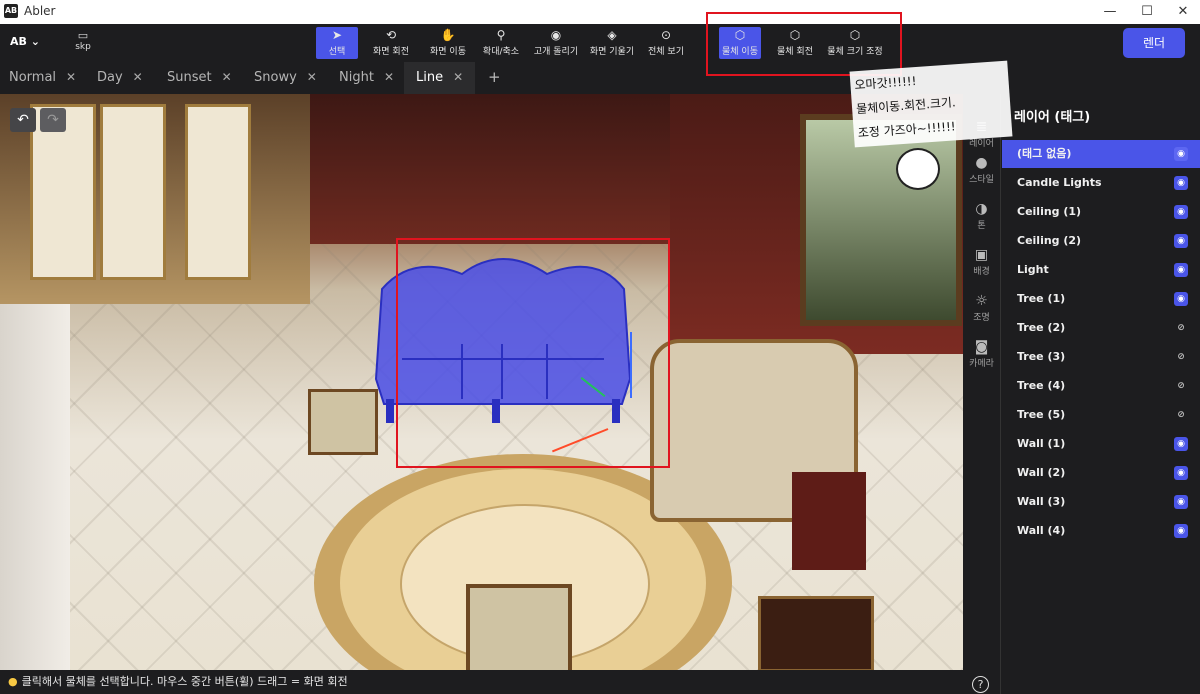 This screenshot has width=1200, height=694. Describe the element at coordinates (1101, 328) in the screenshot. I see `layer-row: Tree (2) ⊘` at that location.